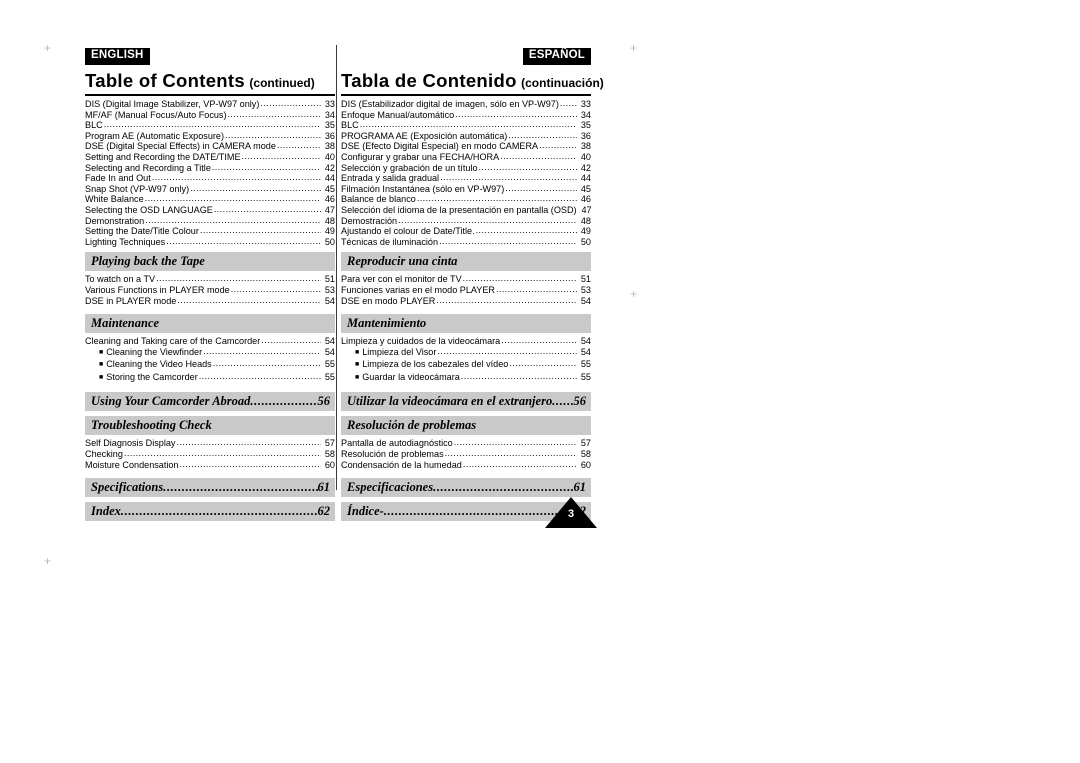 This screenshot has height=763, width=1080. What do you see at coordinates (120, 279) in the screenshot?
I see `toc-entry-label: To watch on a TV` at bounding box center [120, 279].